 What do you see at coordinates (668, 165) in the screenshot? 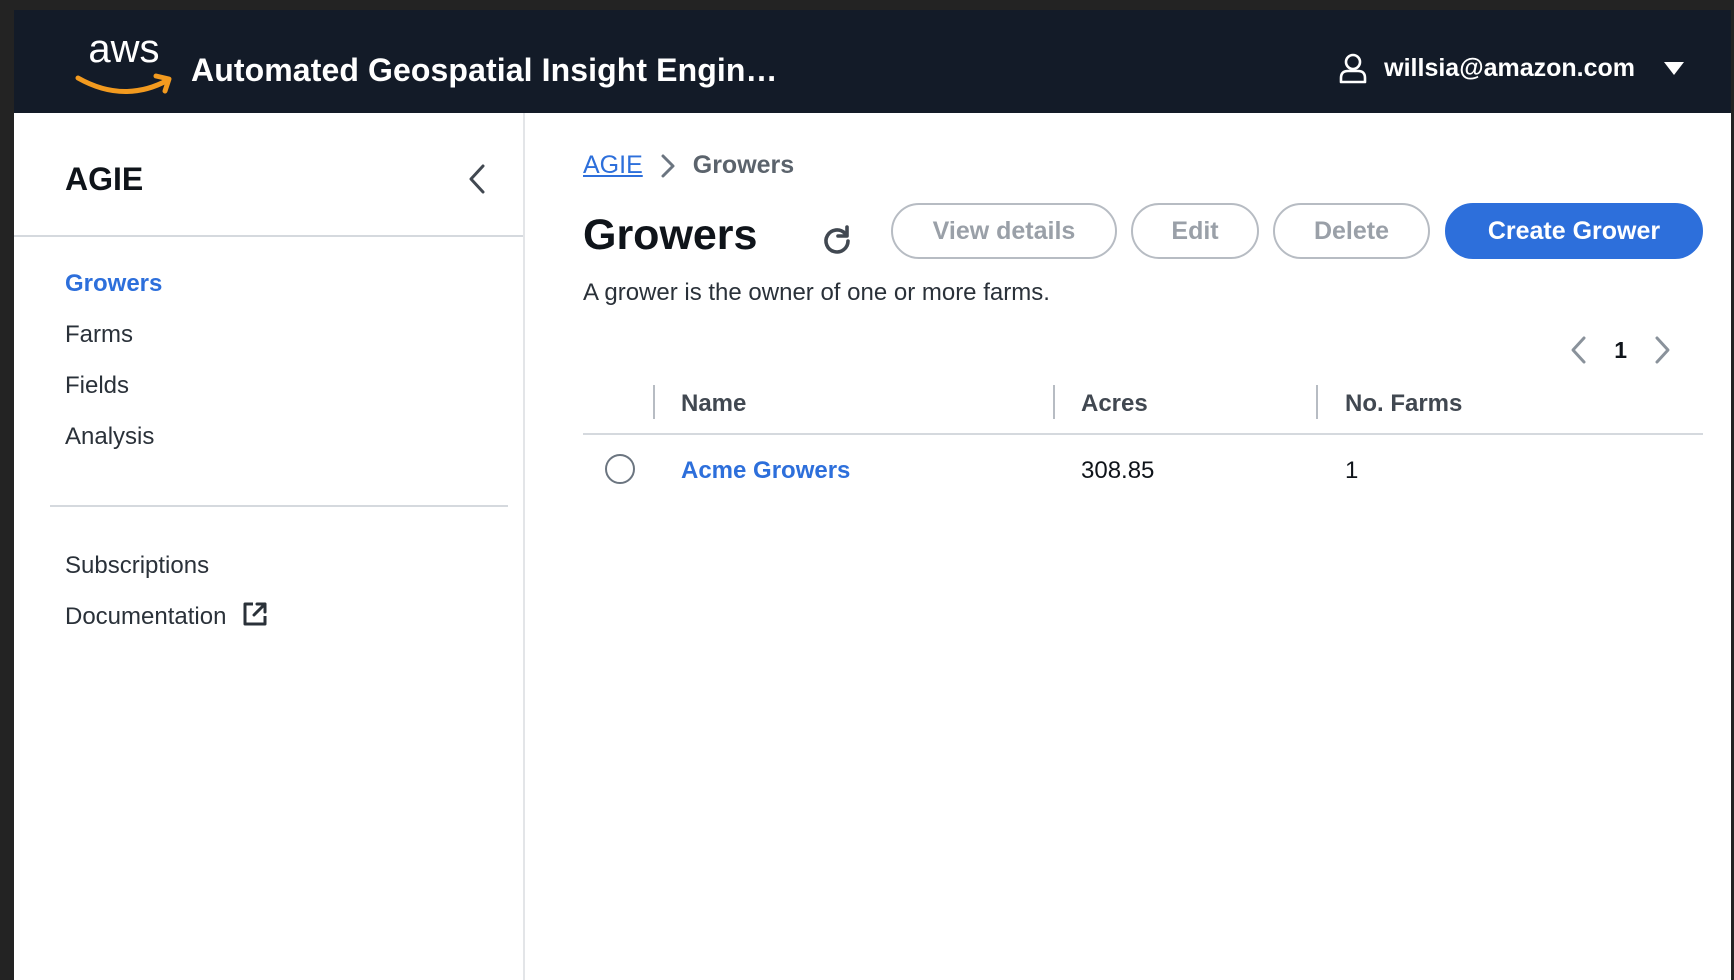
I see `chevron-right-icon` at bounding box center [668, 165].